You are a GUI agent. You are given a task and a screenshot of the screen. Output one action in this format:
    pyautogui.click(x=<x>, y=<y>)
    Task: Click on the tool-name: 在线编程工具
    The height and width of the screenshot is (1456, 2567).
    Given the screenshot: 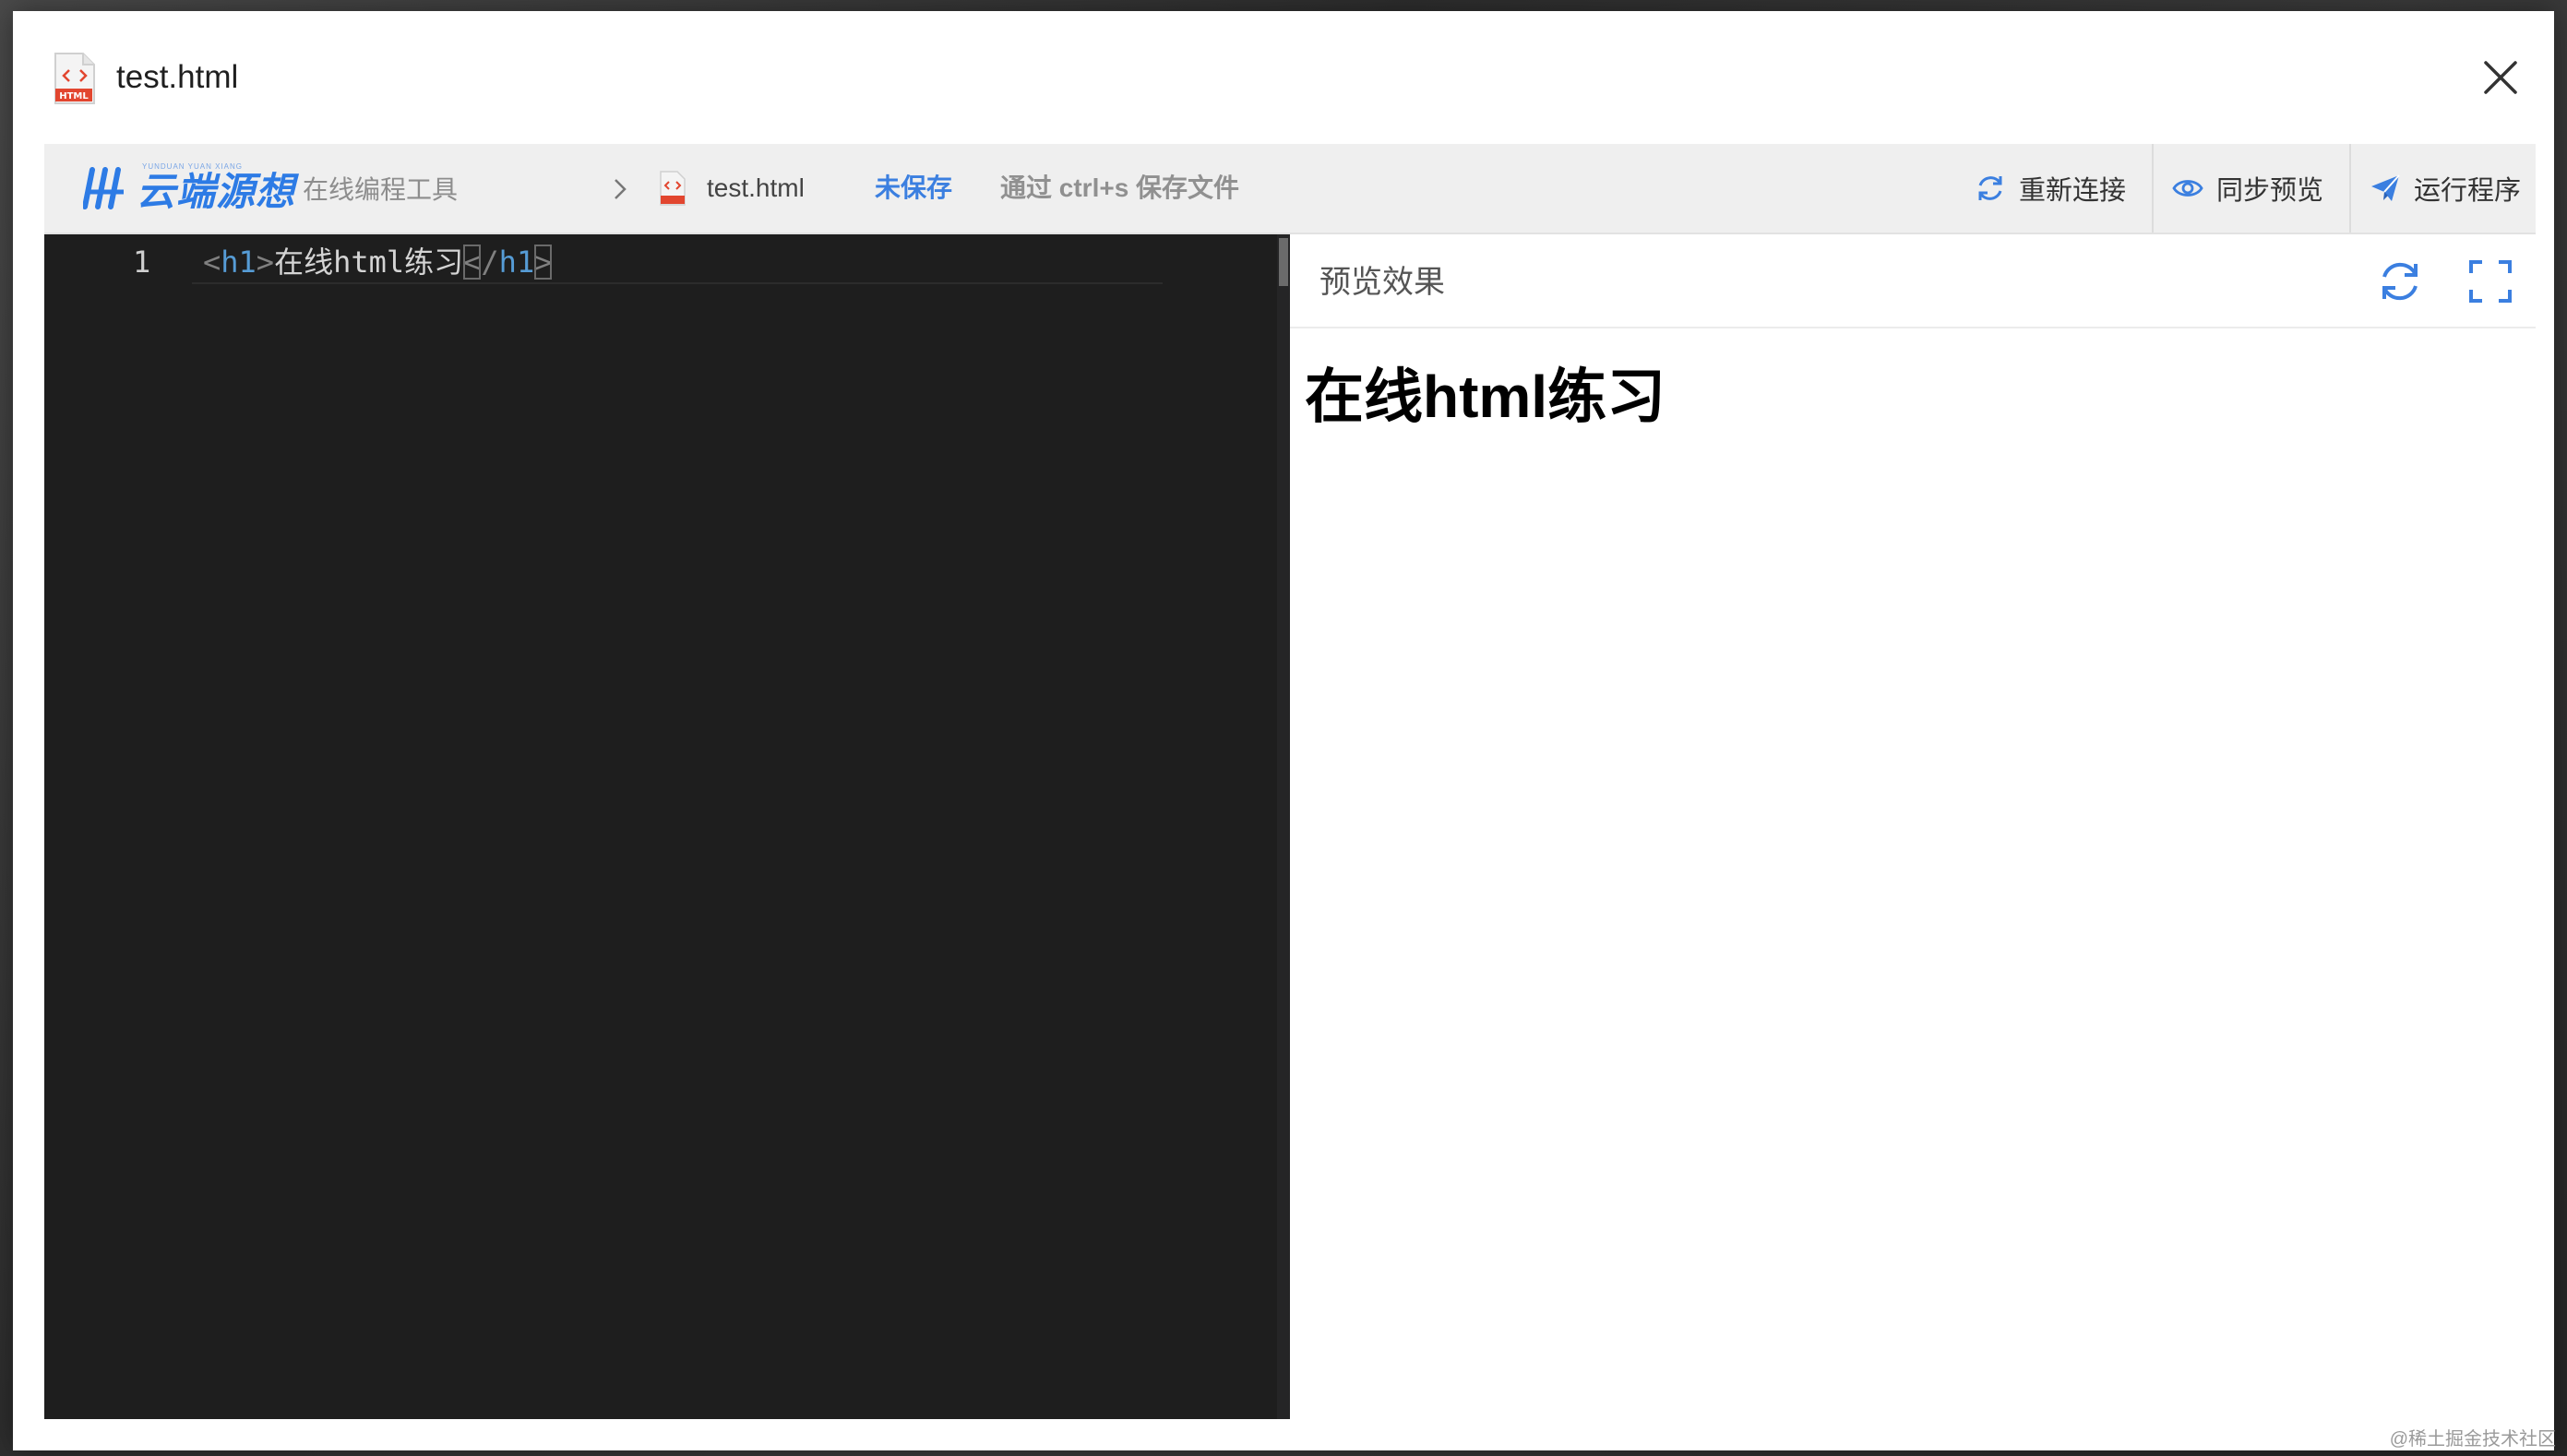 What is the action you would take?
    pyautogui.click(x=381, y=189)
    